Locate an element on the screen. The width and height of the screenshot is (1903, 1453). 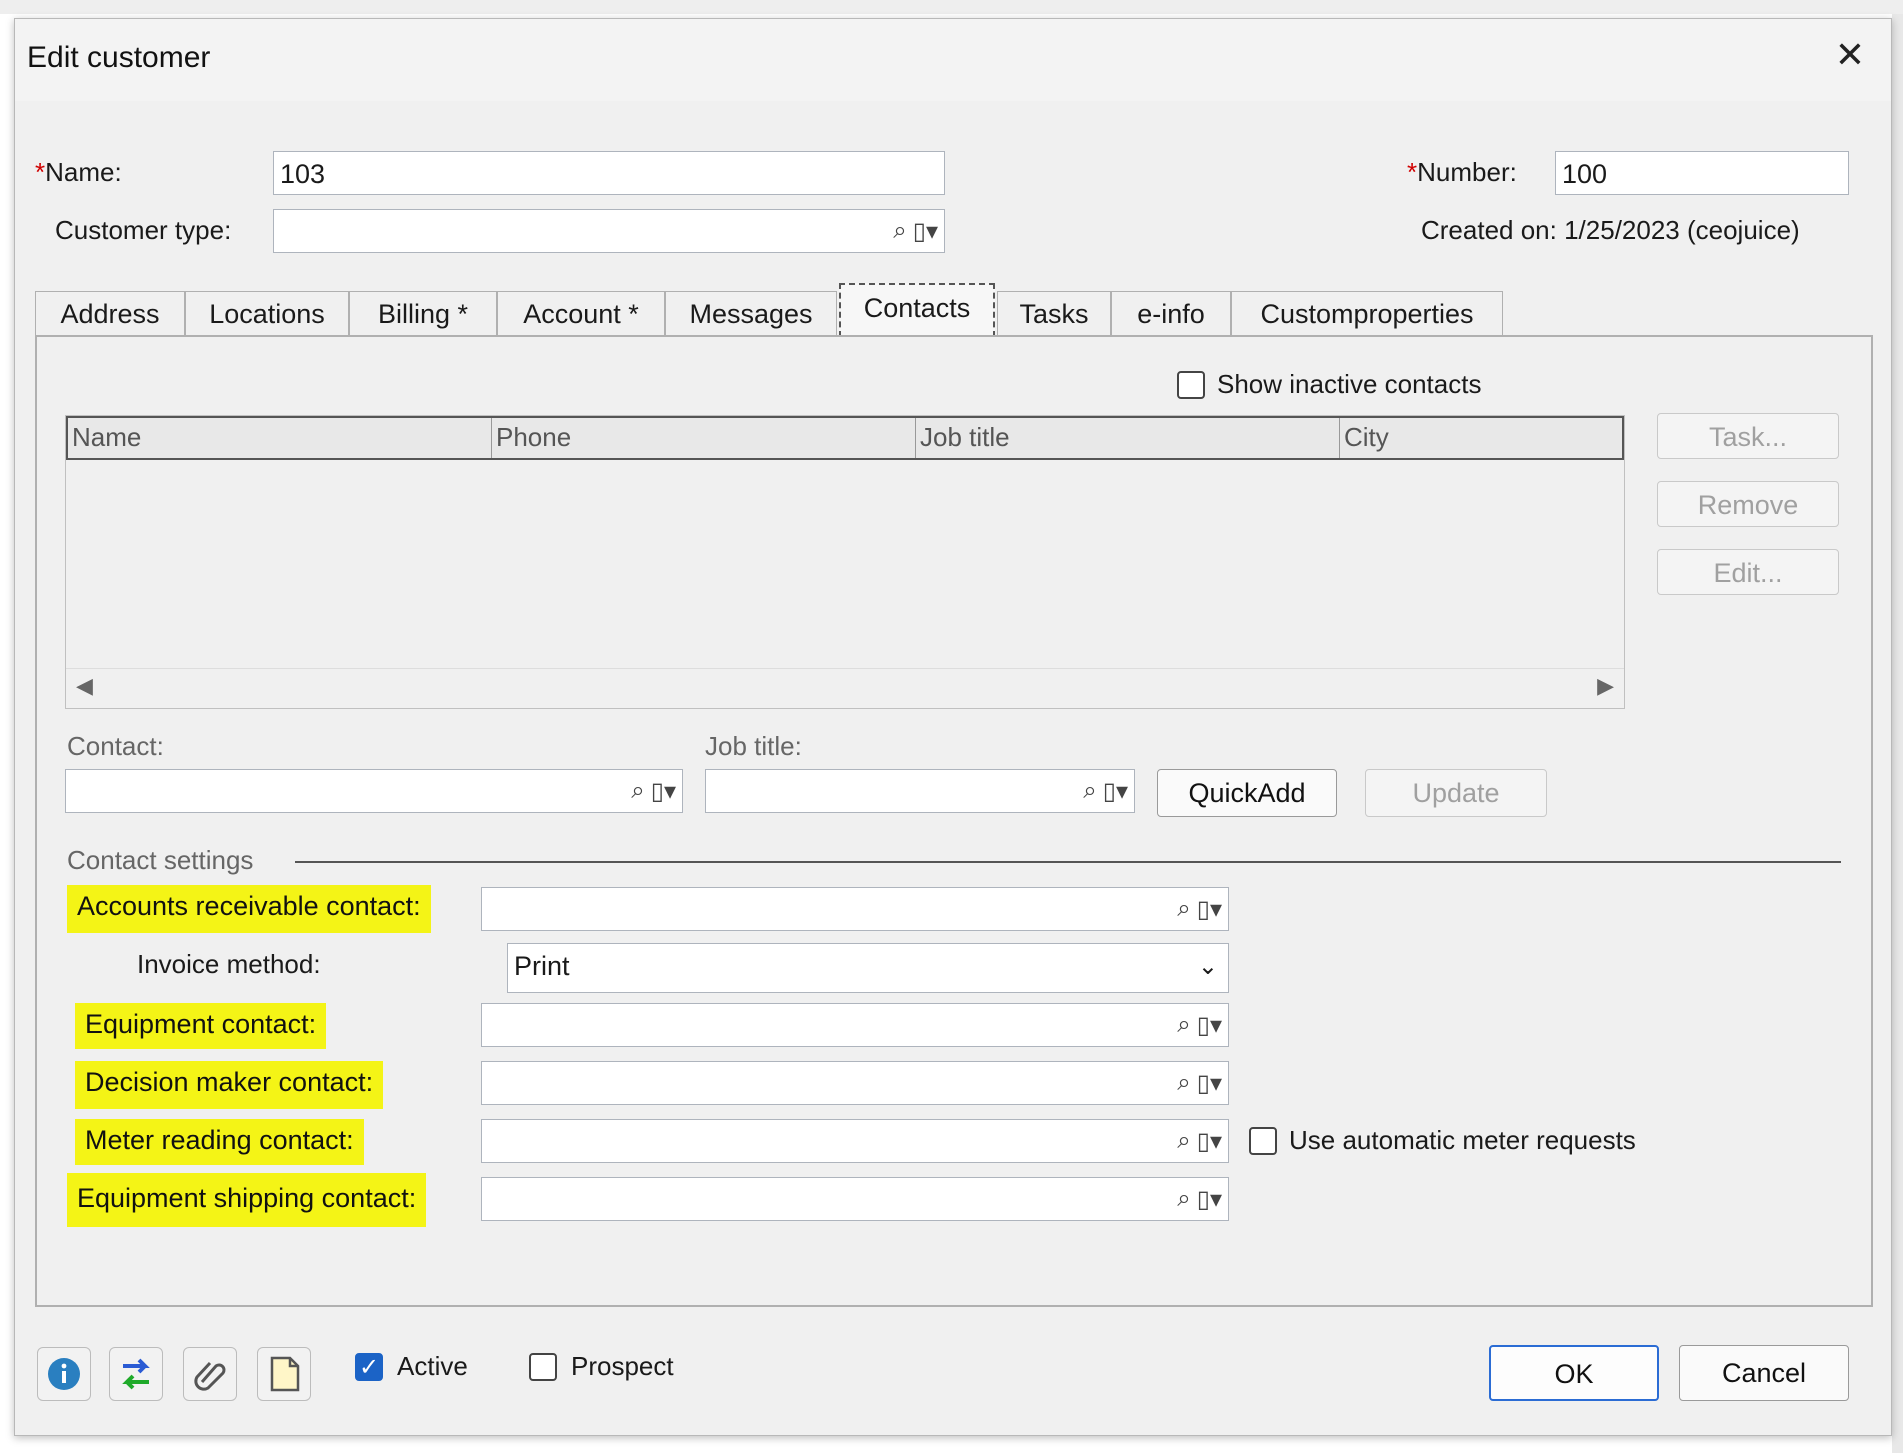
quickadd-button: QuickAdd is located at coordinates (1247, 793).